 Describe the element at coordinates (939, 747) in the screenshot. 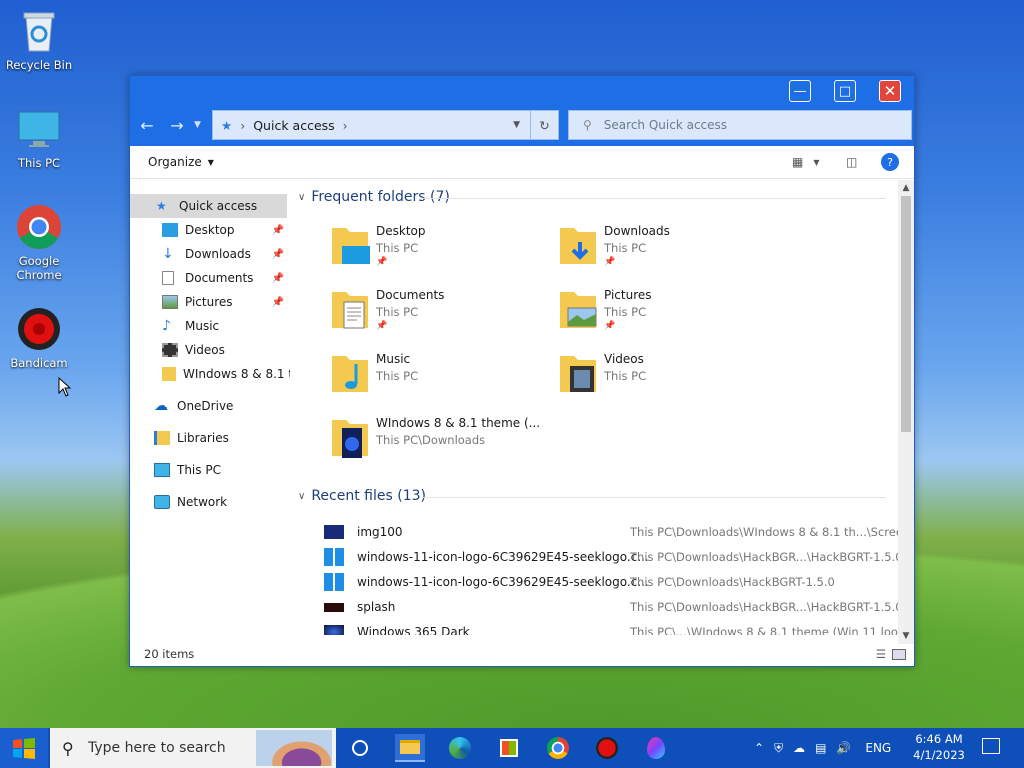

I see `clock: 6:46 AM 4/1/2023` at that location.